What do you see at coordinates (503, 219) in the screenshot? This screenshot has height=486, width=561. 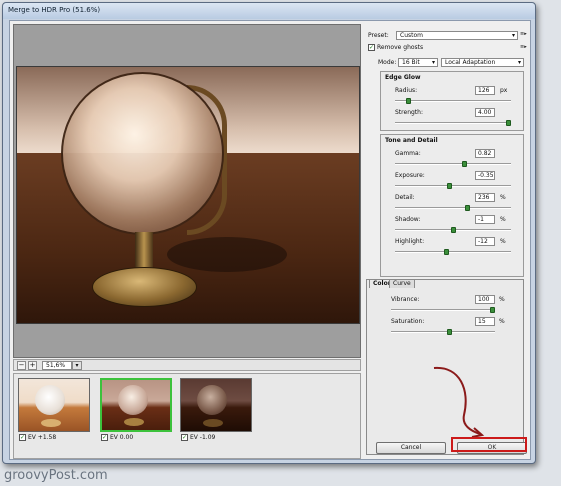 I see `shadow-unit: %` at bounding box center [503, 219].